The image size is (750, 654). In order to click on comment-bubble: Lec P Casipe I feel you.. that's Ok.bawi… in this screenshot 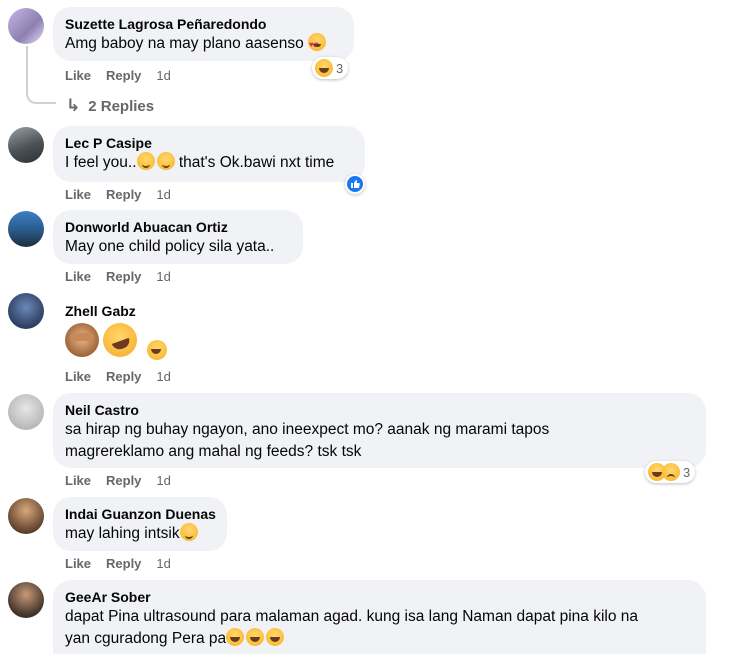, I will do `click(209, 154)`.